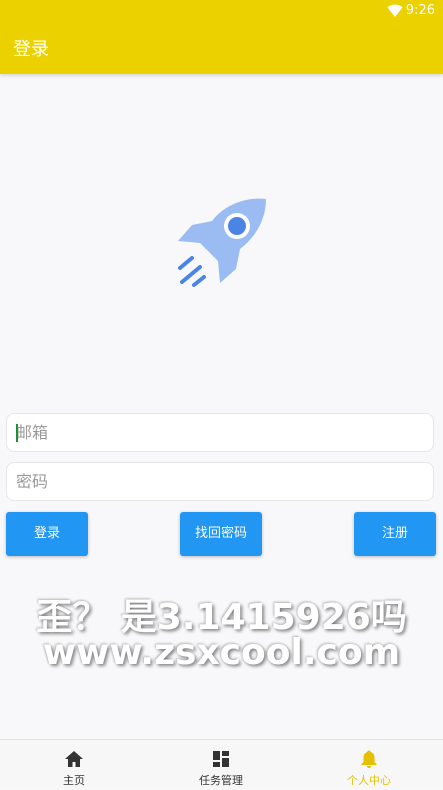 The image size is (443, 790). Describe the element at coordinates (221, 780) in the screenshot. I see `tab-task-management-label: 任务管理` at that location.